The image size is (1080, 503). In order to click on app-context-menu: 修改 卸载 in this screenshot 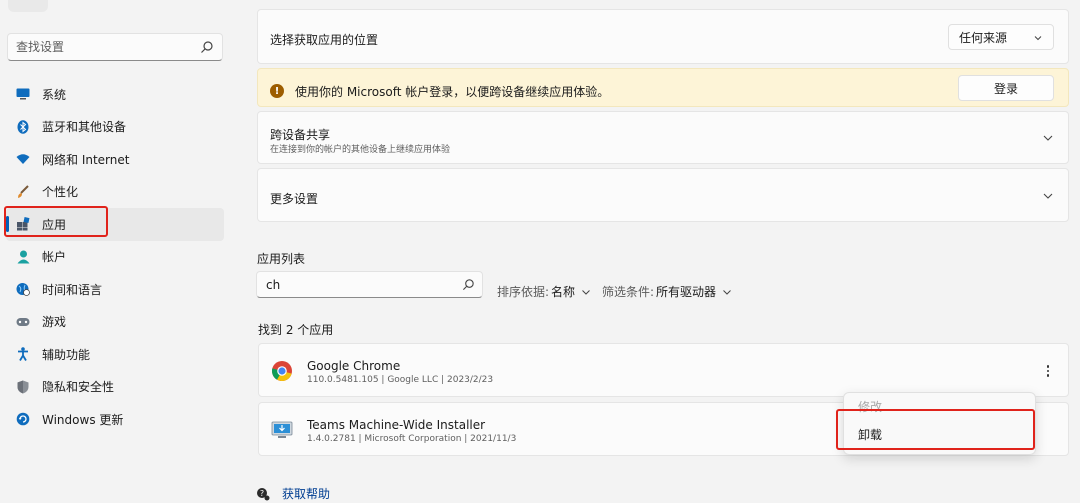, I will do `click(939, 423)`.